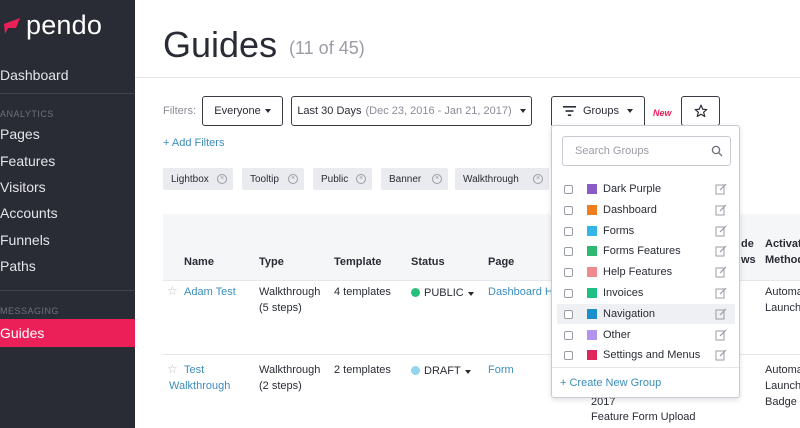 The width and height of the screenshot is (800, 428). I want to click on column-header-activation-b: Method, so click(782, 260).